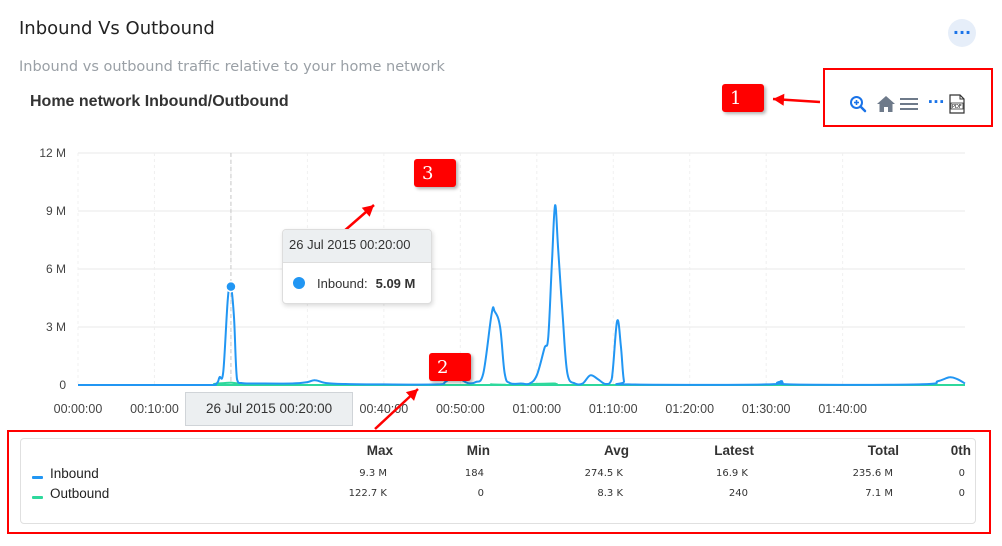 This screenshot has width=1002, height=546. I want to click on col-header-avg: Avg, so click(616, 450).